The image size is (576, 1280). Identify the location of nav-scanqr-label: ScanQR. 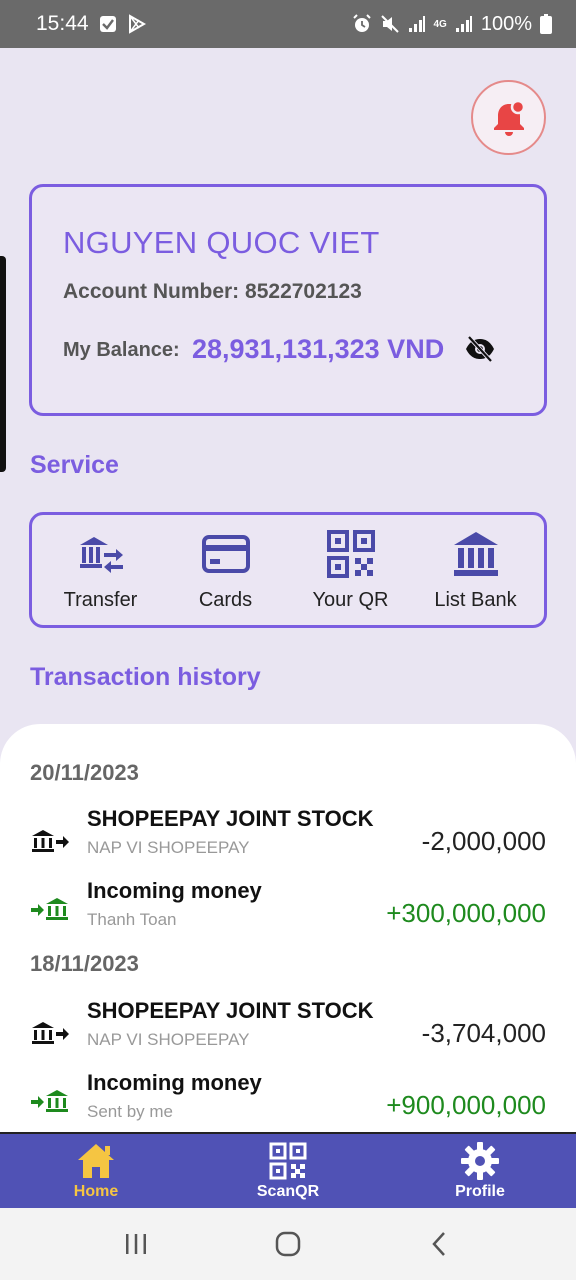
(288, 1191).